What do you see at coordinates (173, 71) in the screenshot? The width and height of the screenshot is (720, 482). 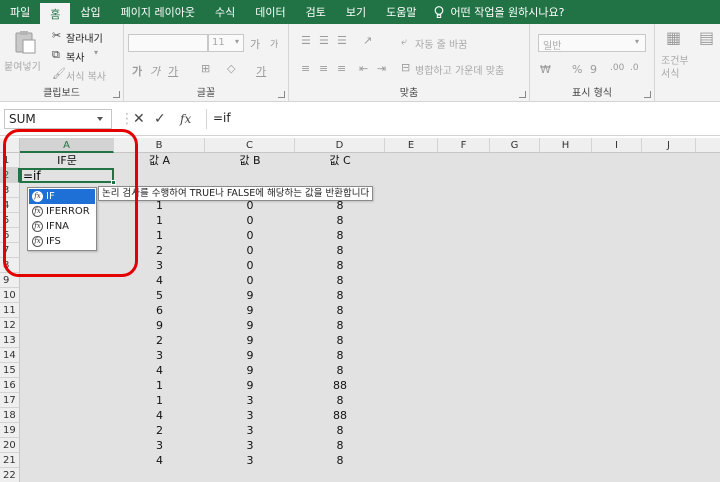 I see `underline-button: 가` at bounding box center [173, 71].